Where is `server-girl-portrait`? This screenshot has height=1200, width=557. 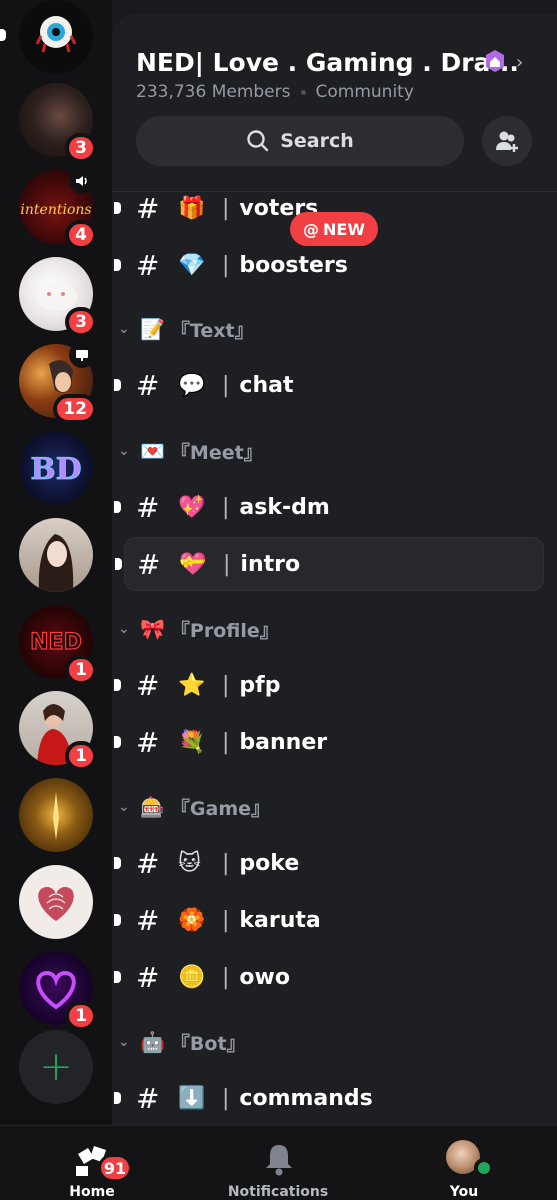
server-girl-portrait is located at coordinates (56, 555).